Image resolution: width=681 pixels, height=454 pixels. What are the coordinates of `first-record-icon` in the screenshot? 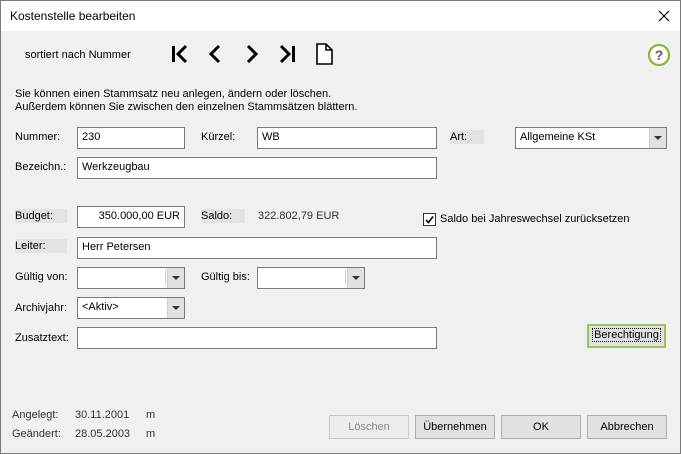 It's located at (180, 54).